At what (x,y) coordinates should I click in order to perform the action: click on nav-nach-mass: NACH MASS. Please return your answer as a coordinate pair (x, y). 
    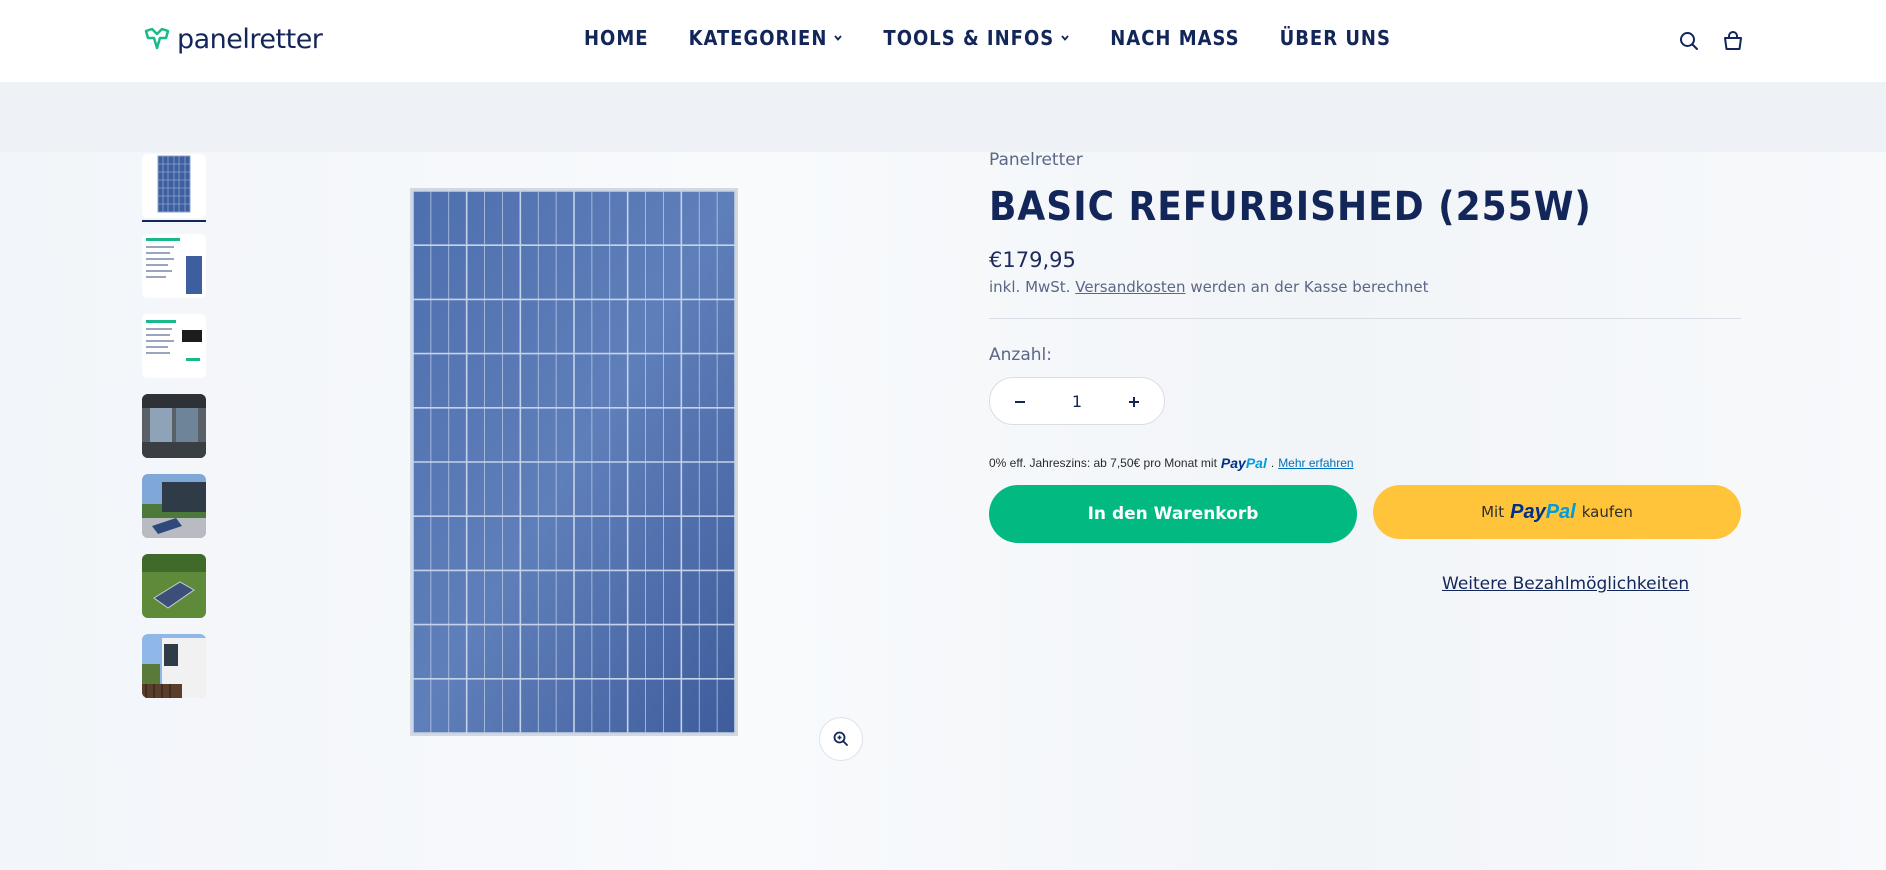
    Looking at the image, I should click on (1174, 38).